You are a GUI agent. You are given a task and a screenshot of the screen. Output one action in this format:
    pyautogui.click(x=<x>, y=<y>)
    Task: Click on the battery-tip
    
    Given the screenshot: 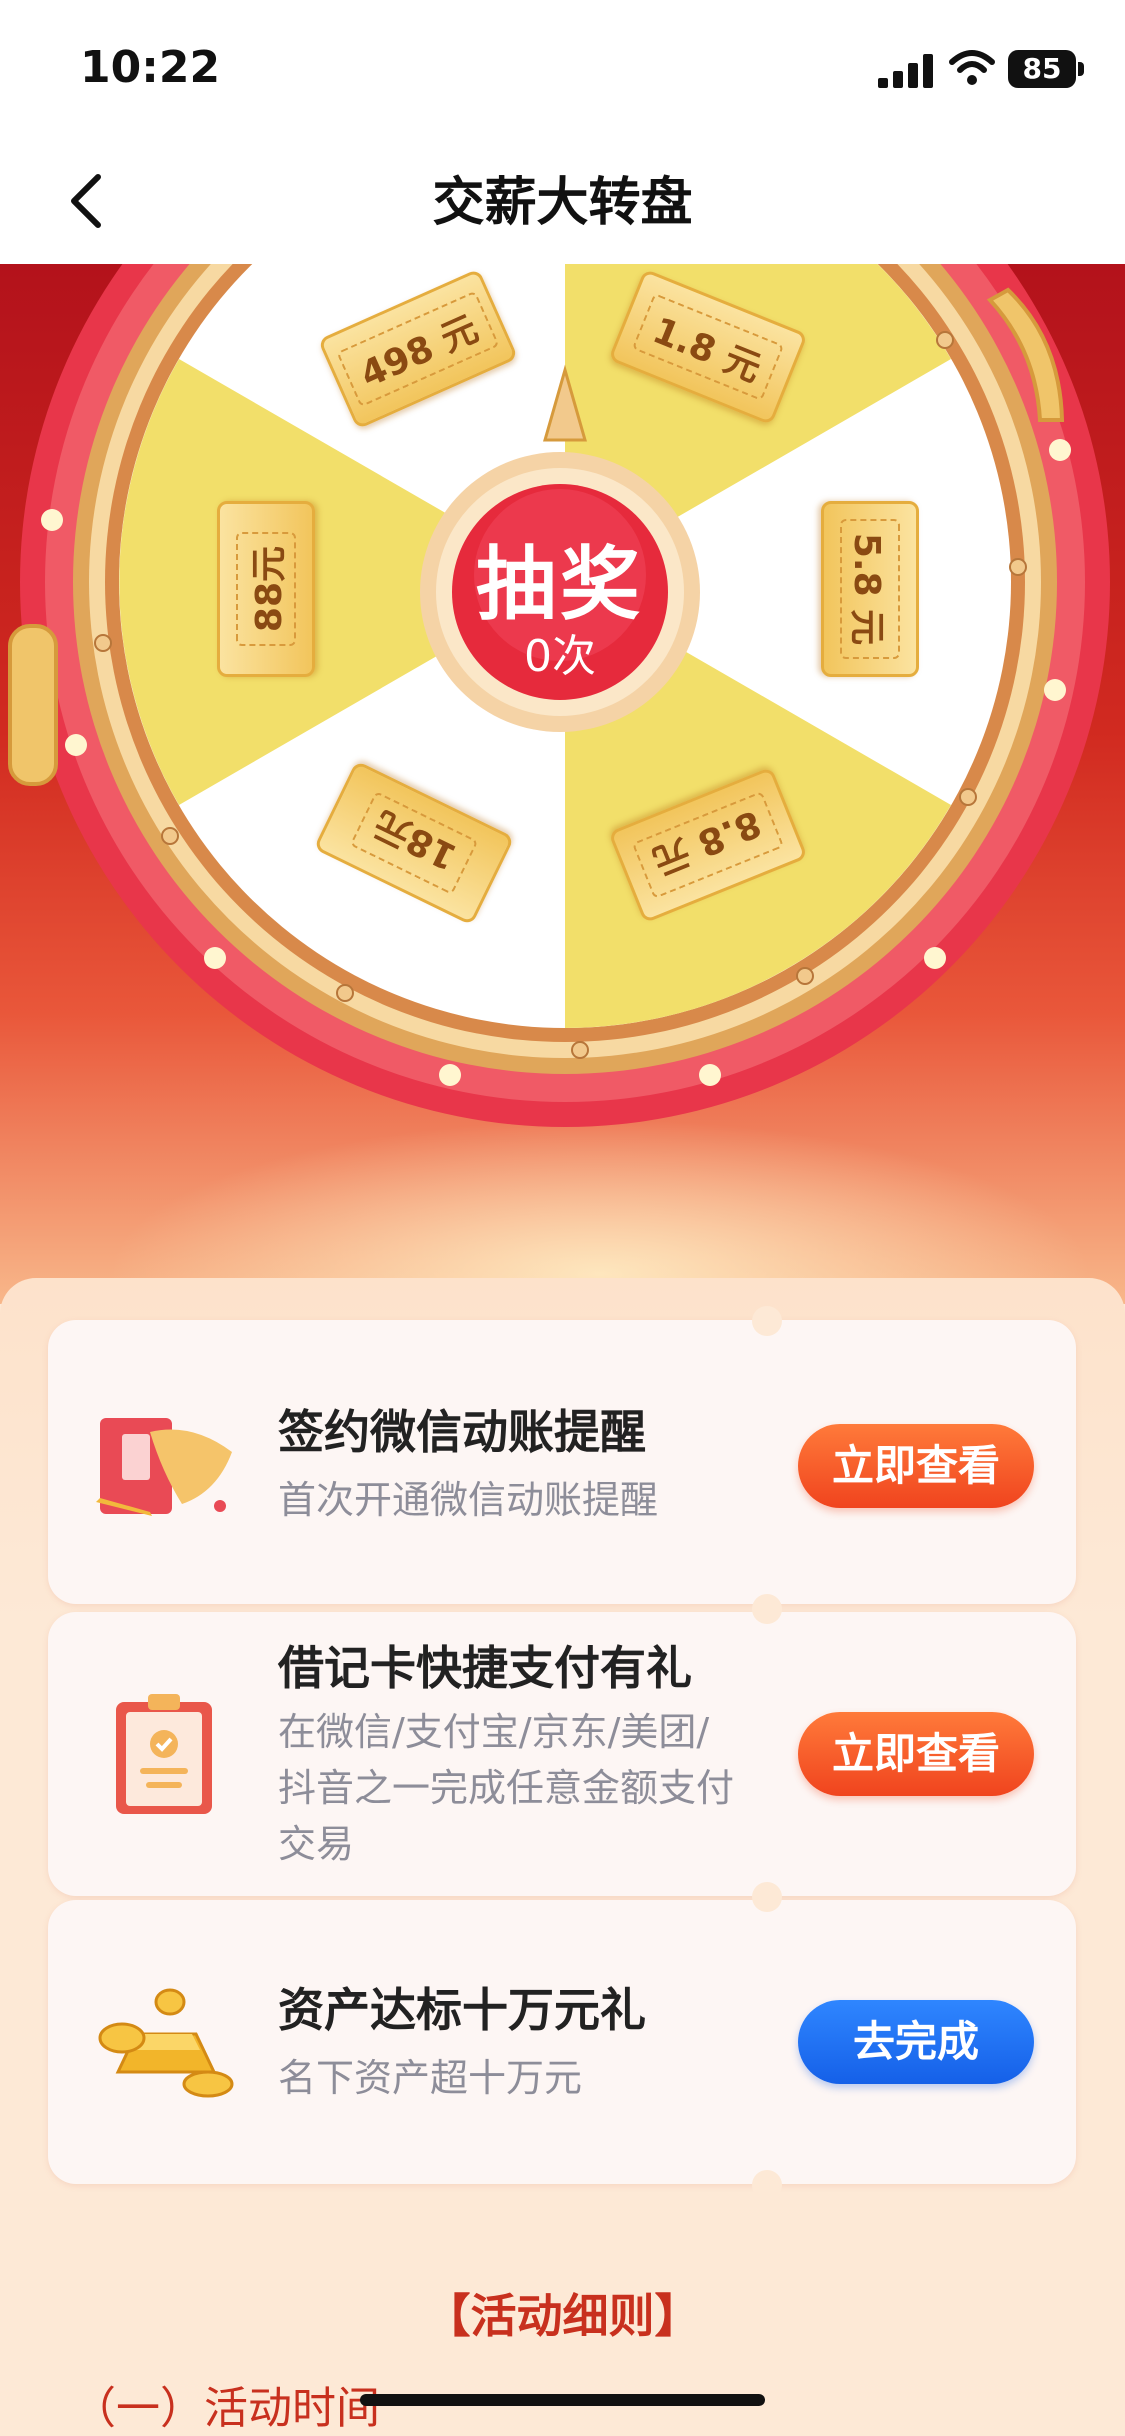 What is the action you would take?
    pyautogui.click(x=1081, y=69)
    